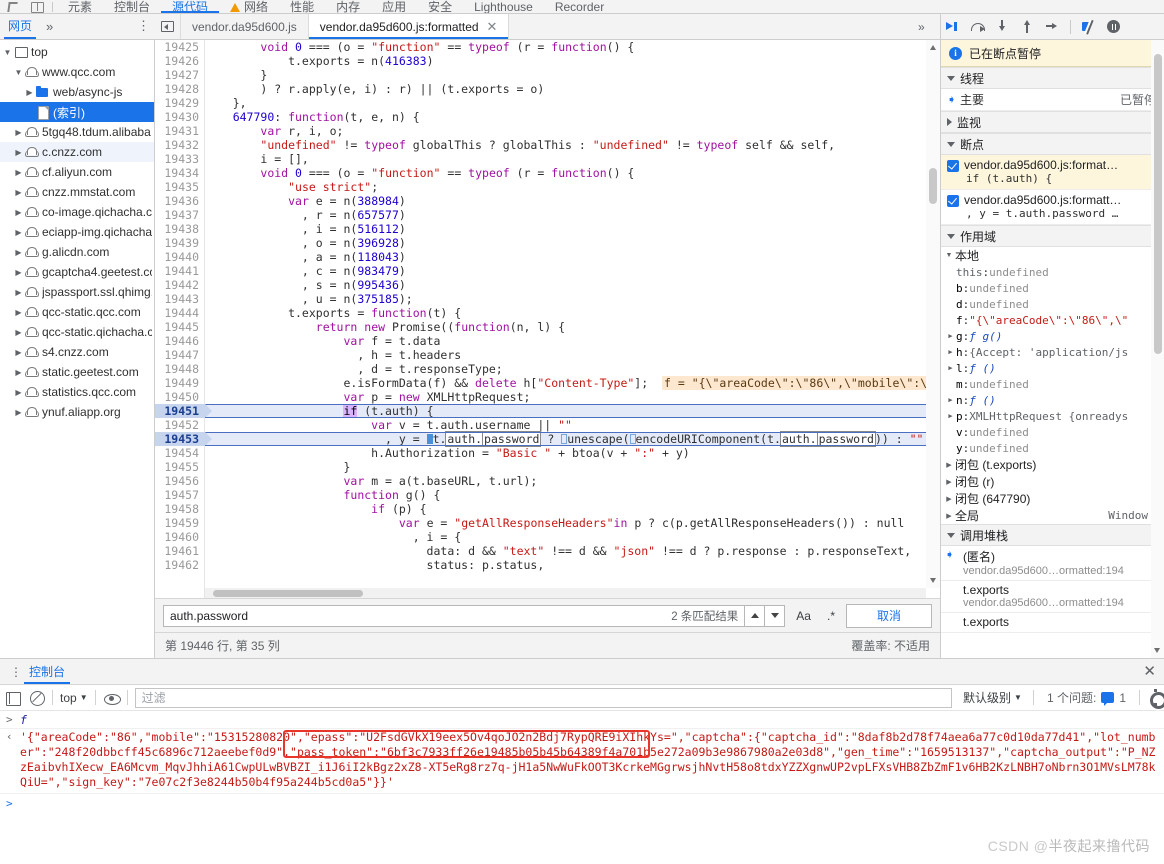 The height and width of the screenshot is (864, 1164). Describe the element at coordinates (183, 439) in the screenshot. I see `line-number: 19453` at that location.